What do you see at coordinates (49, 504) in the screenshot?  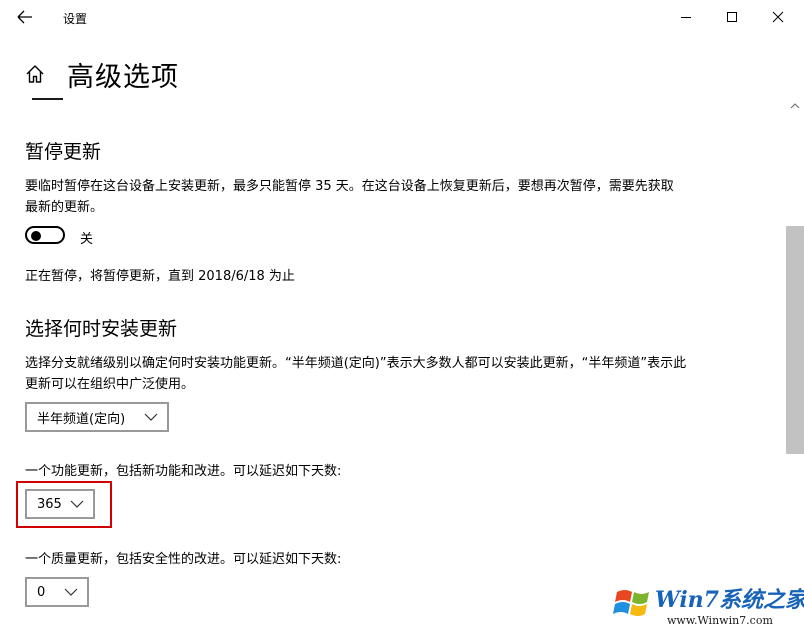 I see `feature-days-value: 365` at bounding box center [49, 504].